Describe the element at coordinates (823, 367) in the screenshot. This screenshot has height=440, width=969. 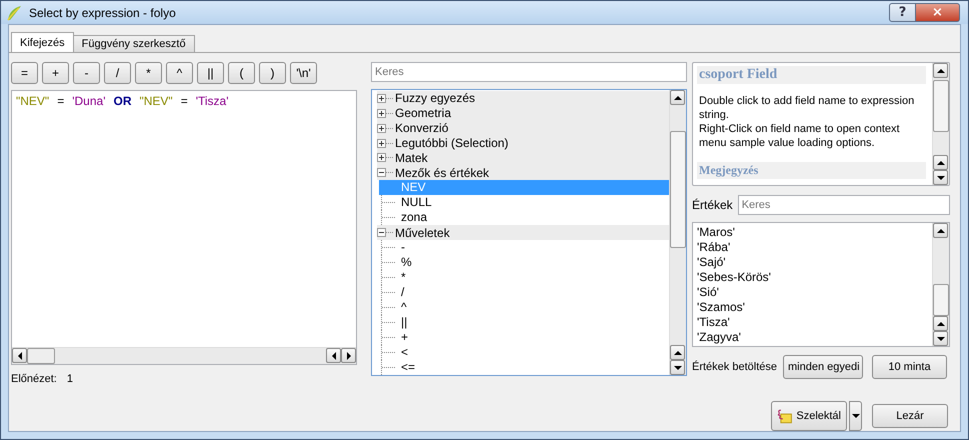
I see `load-button: minden egyedi` at that location.